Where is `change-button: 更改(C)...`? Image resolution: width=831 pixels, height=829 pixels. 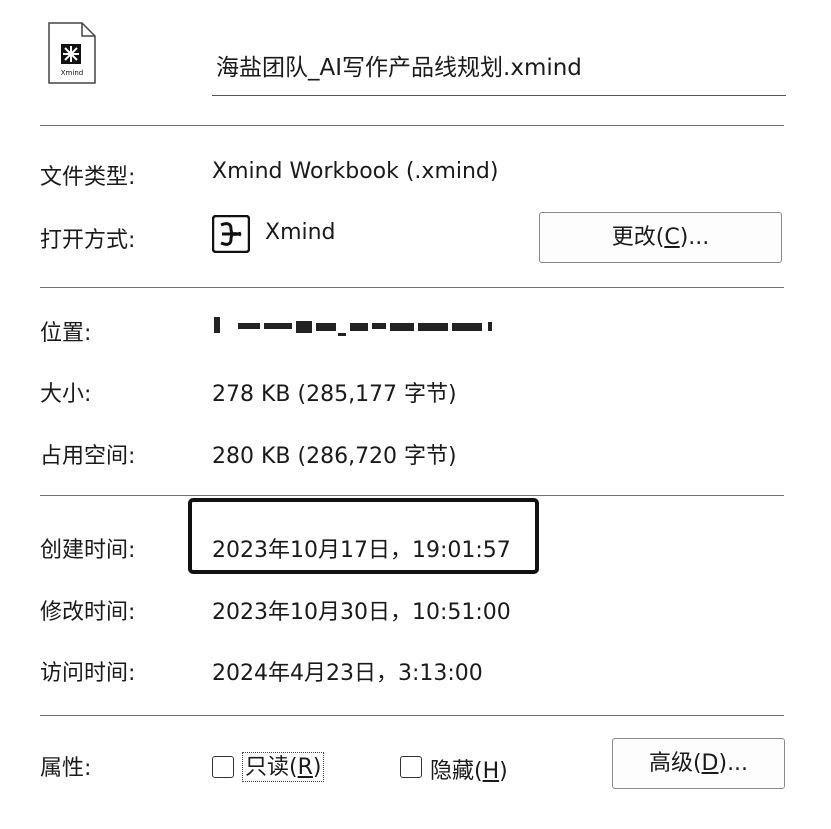 change-button: 更改(C)... is located at coordinates (660, 237).